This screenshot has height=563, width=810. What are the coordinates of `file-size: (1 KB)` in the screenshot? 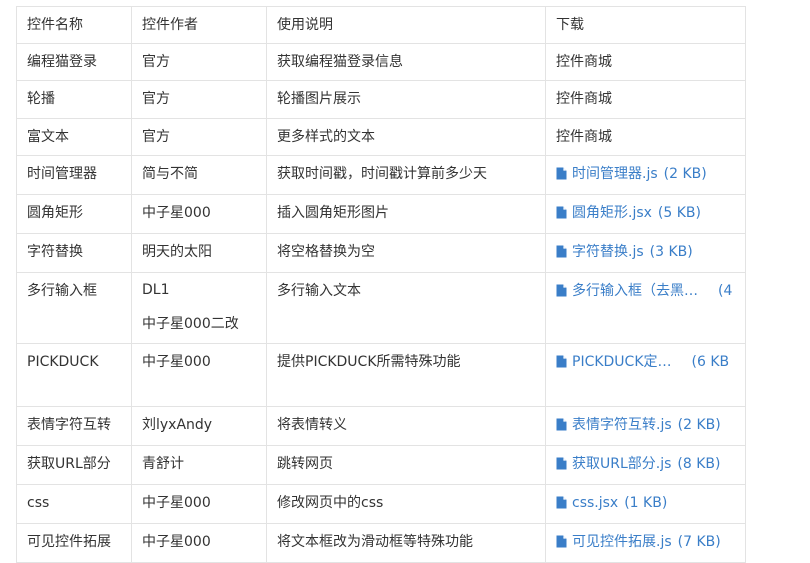 It's located at (646, 503).